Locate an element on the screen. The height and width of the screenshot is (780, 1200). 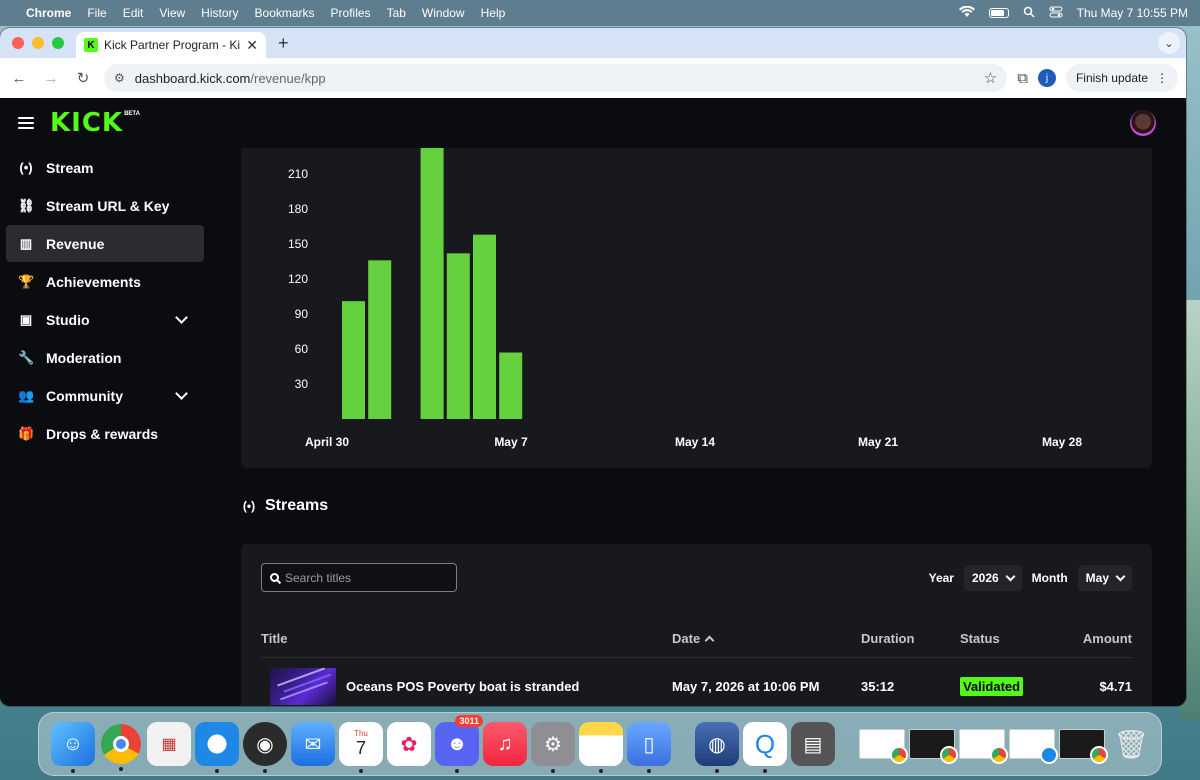
address-bar: ⚙ dashboard.kick.com/revenue/kpp ☆ is located at coordinates (556, 78).